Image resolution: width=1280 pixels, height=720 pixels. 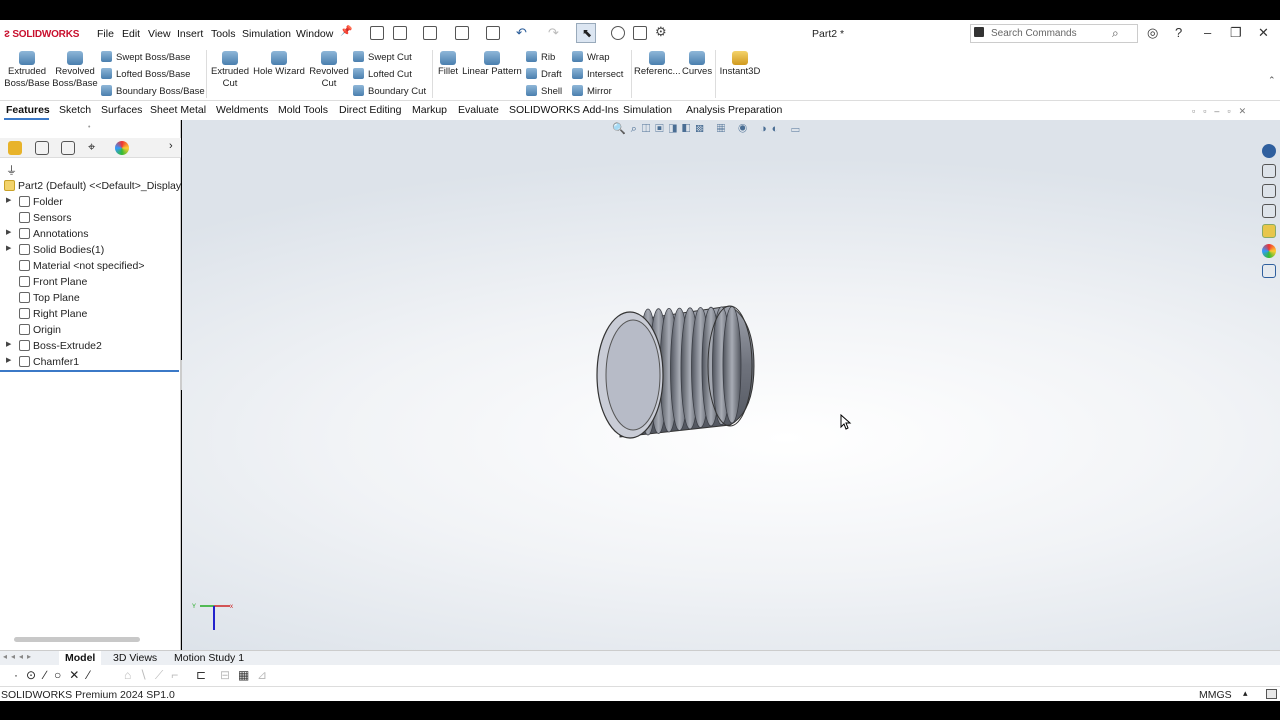 What do you see at coordinates (429, 110) in the screenshot?
I see `tab-markup: Markup` at bounding box center [429, 110].